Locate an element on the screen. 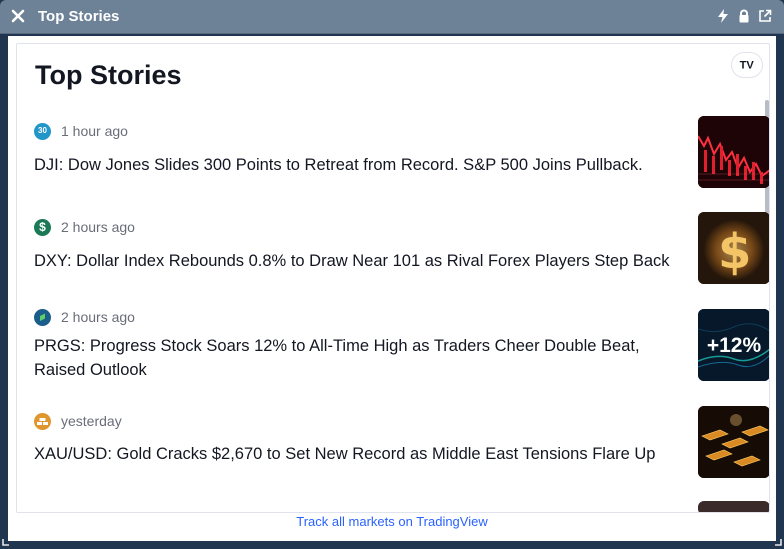  page-title: Top Stories is located at coordinates (108, 75).